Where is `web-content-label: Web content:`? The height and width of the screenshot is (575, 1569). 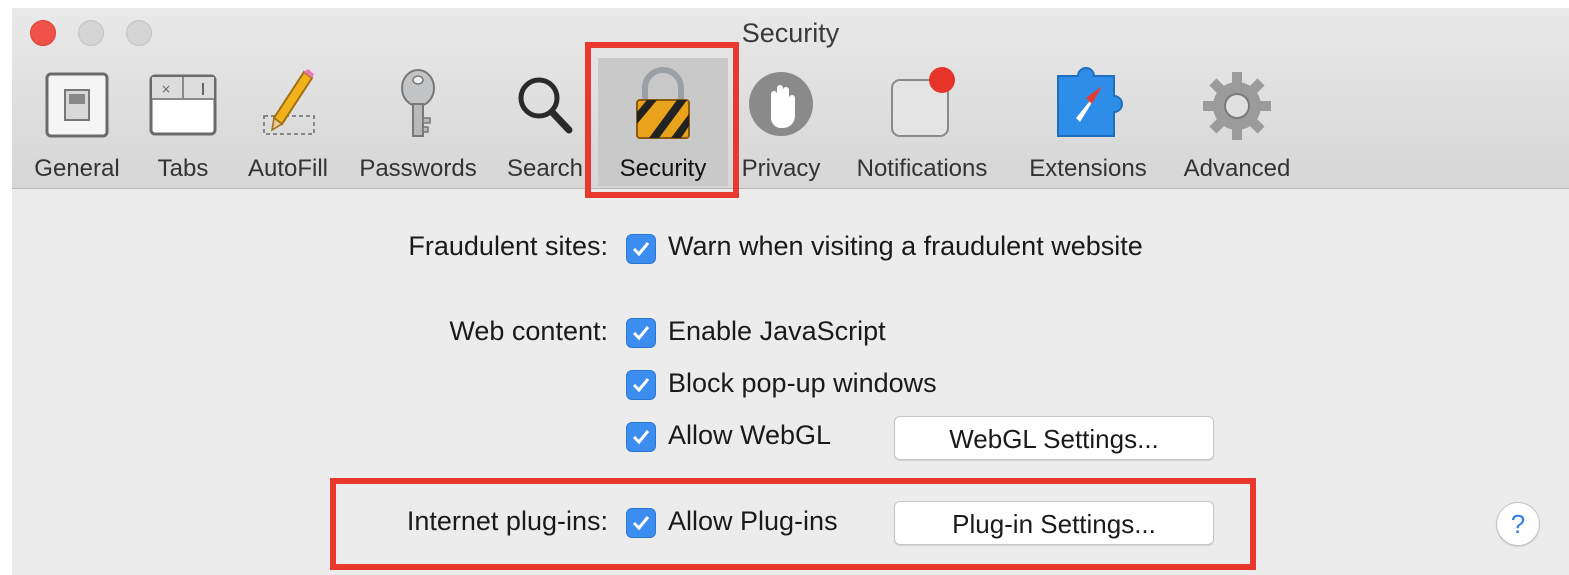 web-content-label: Web content: is located at coordinates (528, 331).